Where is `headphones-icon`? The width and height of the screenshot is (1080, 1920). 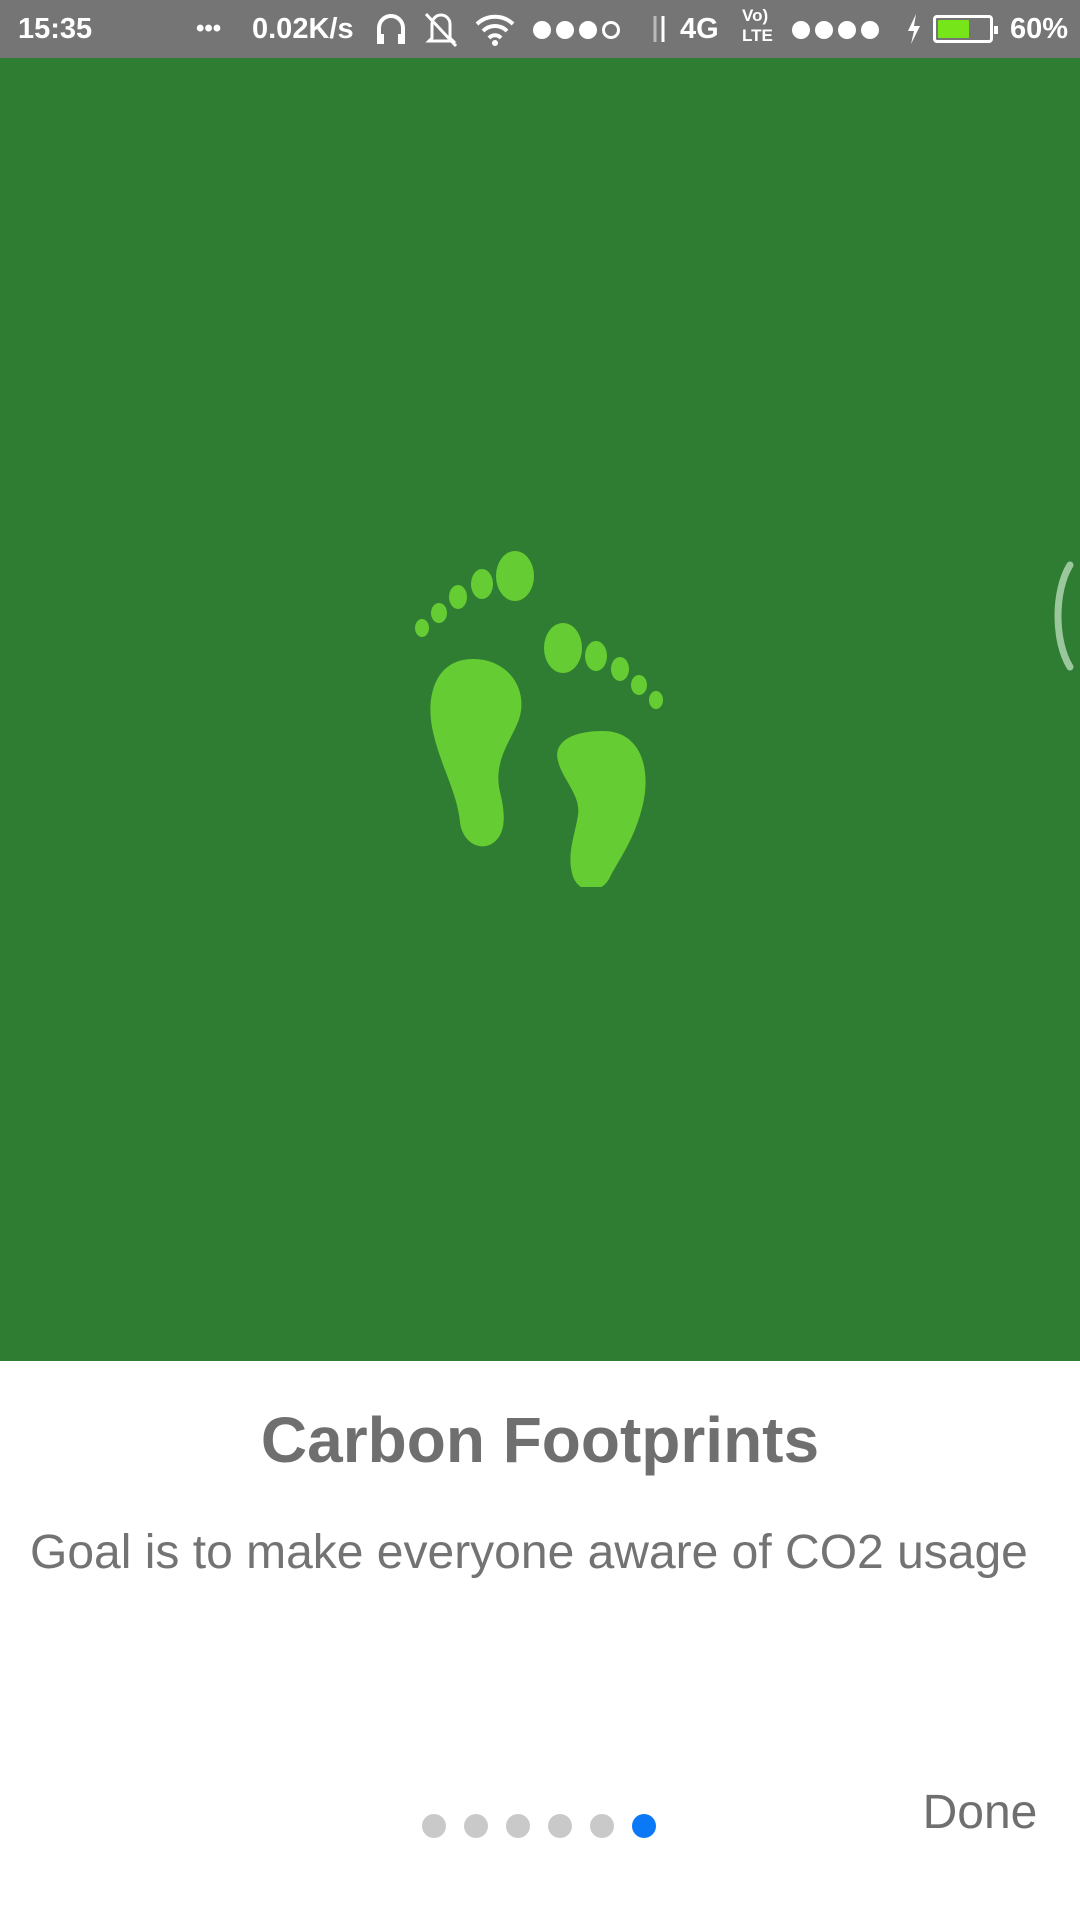
headphones-icon is located at coordinates (391, 29).